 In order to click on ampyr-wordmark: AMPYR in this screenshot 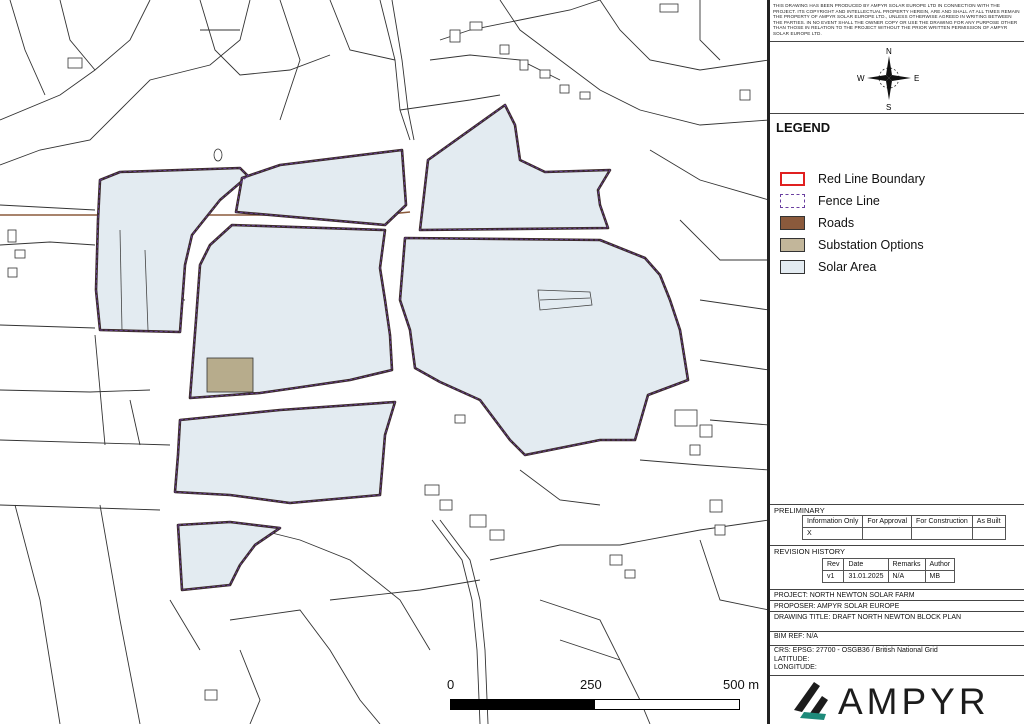, I will do `click(914, 701)`.